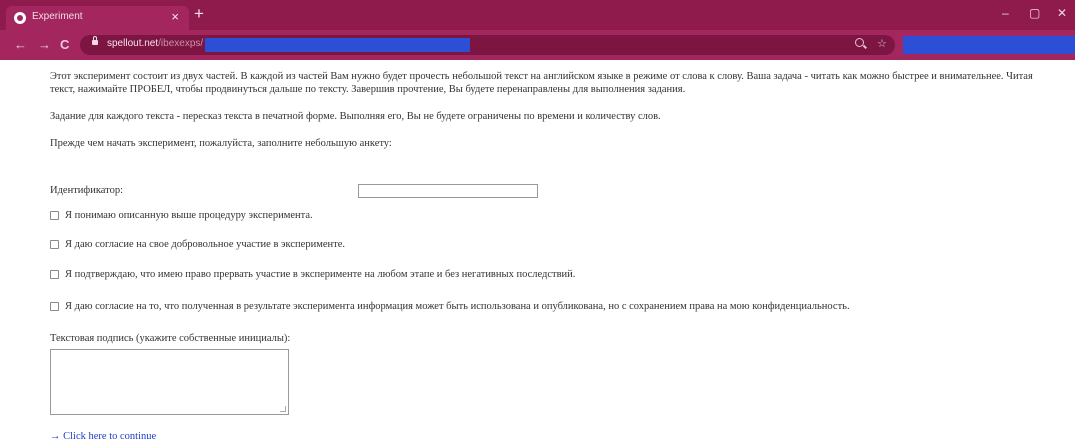  I want to click on browser-toolbar: ← → C spellout.net/ibexexps/ ☆, so click(537, 45).